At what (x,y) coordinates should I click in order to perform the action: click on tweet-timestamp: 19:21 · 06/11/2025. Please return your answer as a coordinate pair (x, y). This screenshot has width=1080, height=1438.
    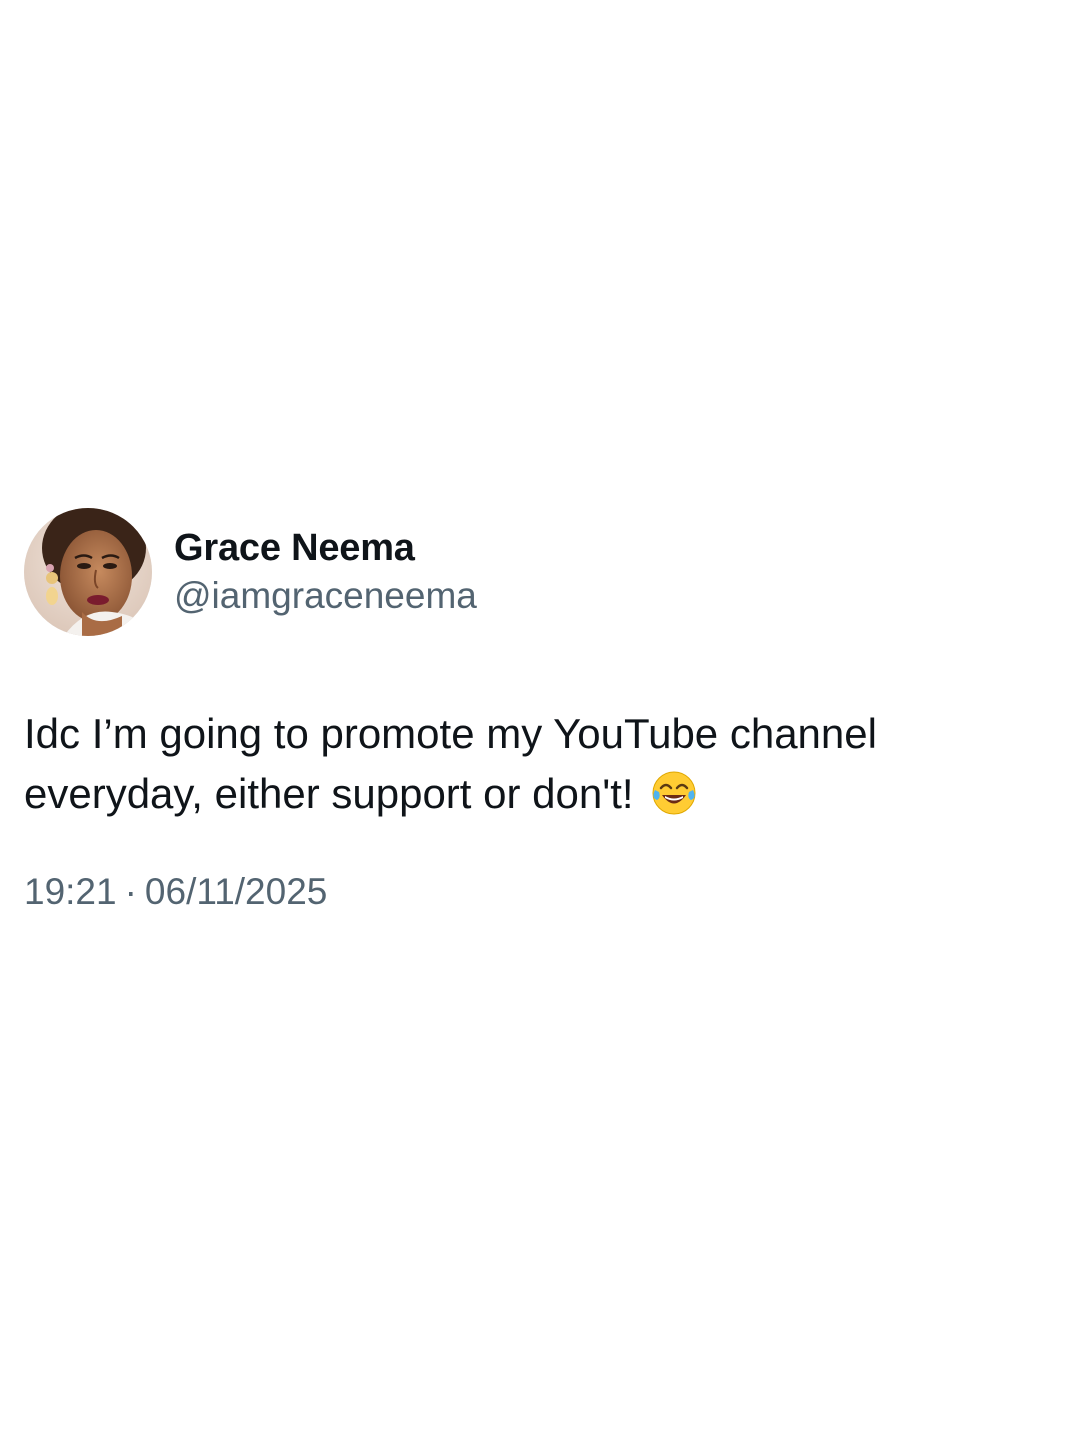
    Looking at the image, I should click on (540, 892).